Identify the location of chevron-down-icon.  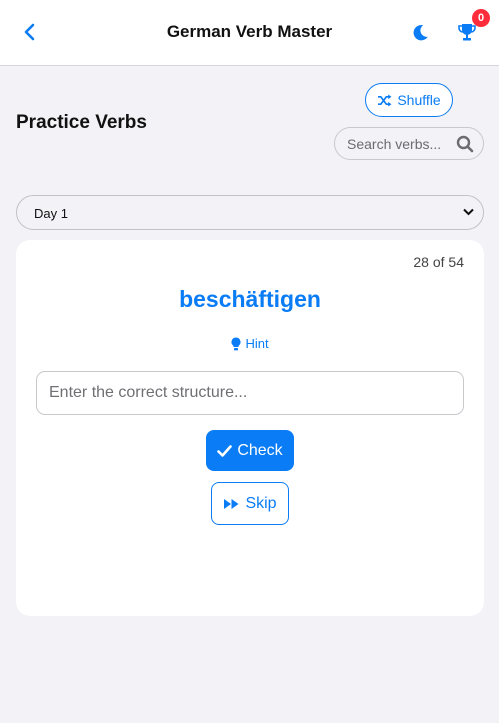
(468, 212).